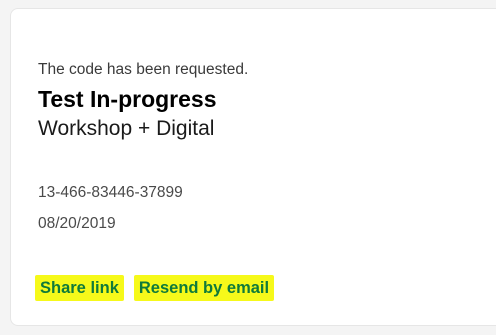  What do you see at coordinates (77, 223) in the screenshot?
I see `test-date: 08/20/2019` at bounding box center [77, 223].